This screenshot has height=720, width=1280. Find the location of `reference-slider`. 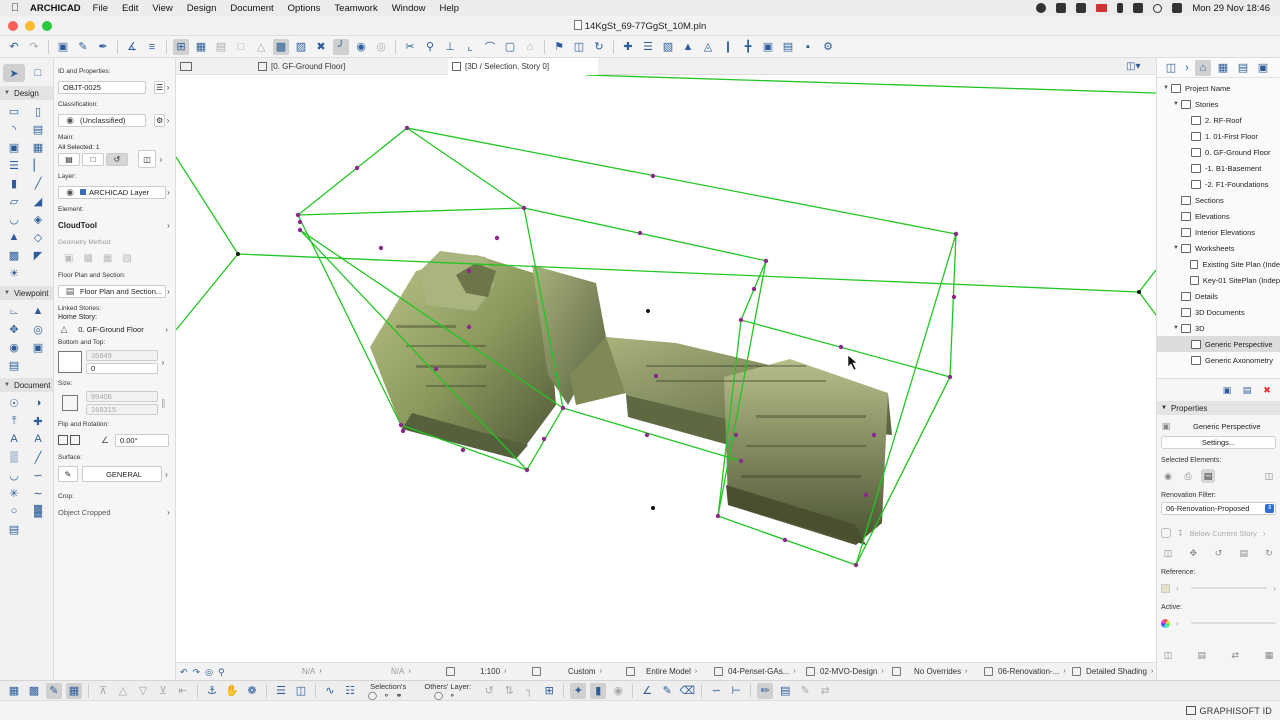

reference-slider is located at coordinates (1229, 588).